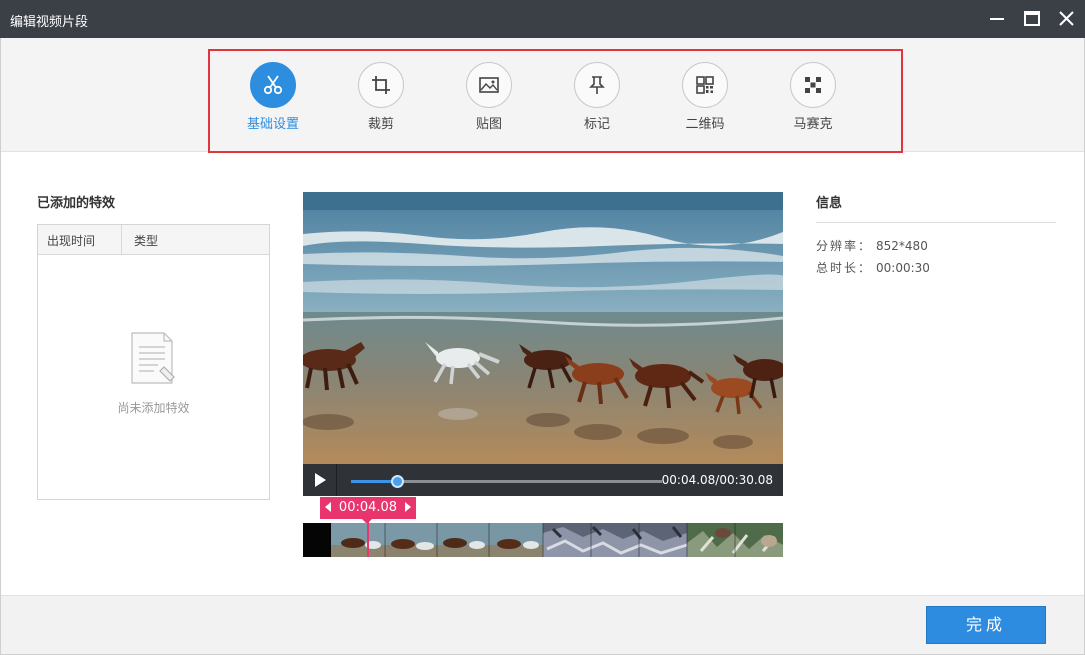 The image size is (1085, 655). Describe the element at coordinates (717, 480) in the screenshot. I see `time-display: 00:04.08/00:30.08` at that location.